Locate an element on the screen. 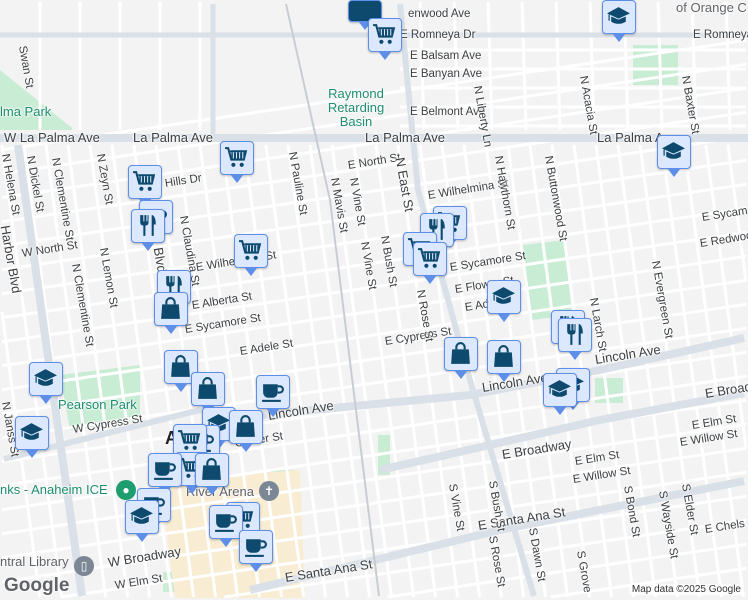  city-label: of Orange C is located at coordinates (711, 7).